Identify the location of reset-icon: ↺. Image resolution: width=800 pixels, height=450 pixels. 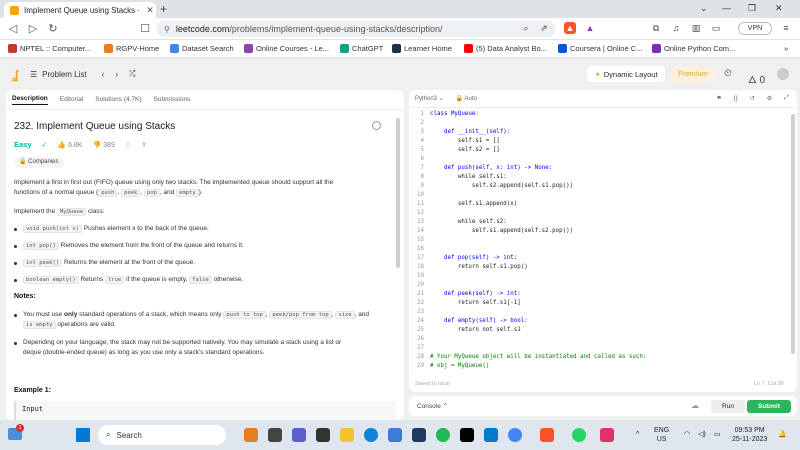
(752, 98).